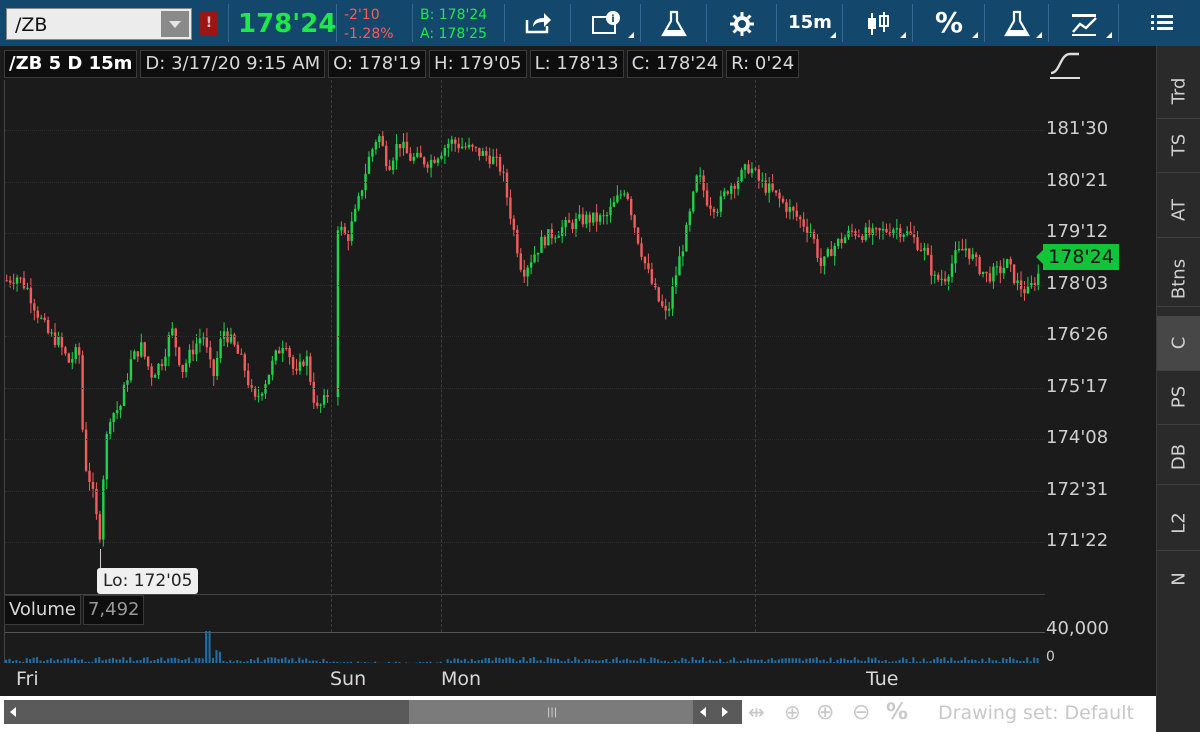 This screenshot has height=732, width=1200. What do you see at coordinates (1178, 210) in the screenshot?
I see `tab-at: AT` at bounding box center [1178, 210].